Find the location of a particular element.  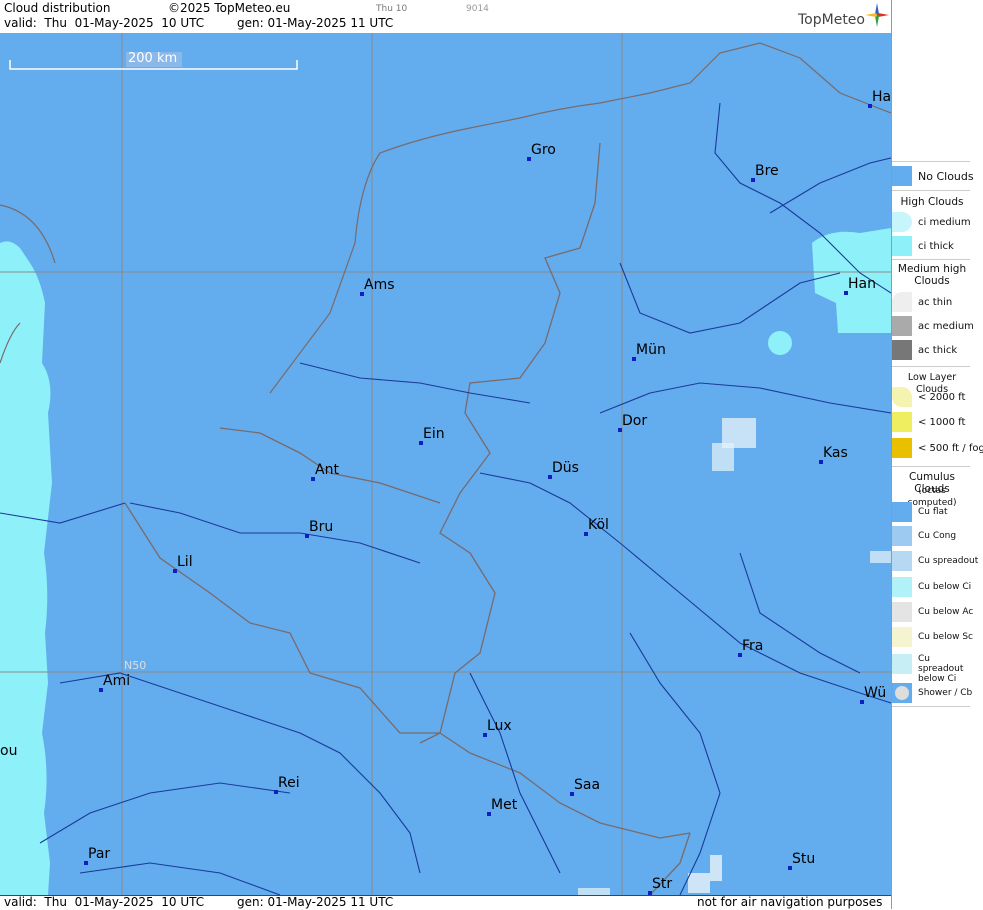

city-label: Rei is located at coordinates (289, 783).